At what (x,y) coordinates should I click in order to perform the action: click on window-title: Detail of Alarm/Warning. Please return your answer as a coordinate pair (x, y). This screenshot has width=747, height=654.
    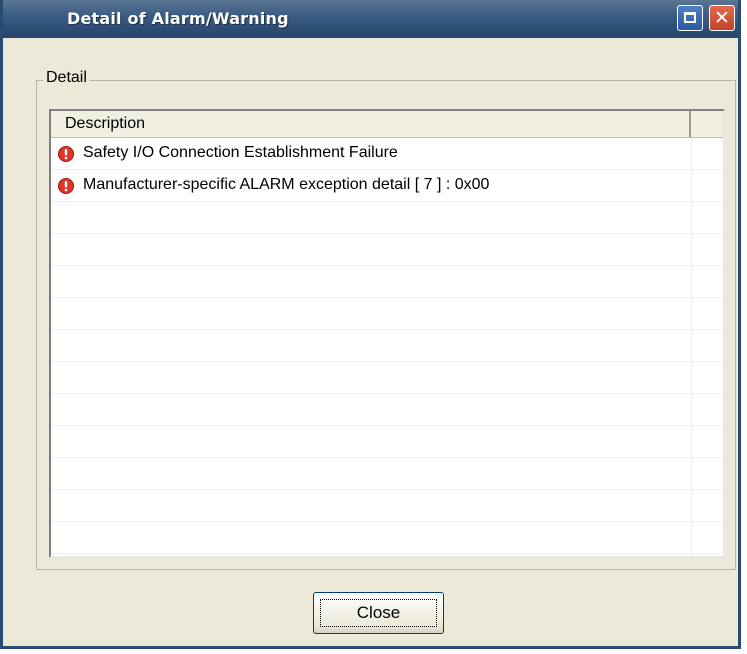
    Looking at the image, I should click on (178, 18).